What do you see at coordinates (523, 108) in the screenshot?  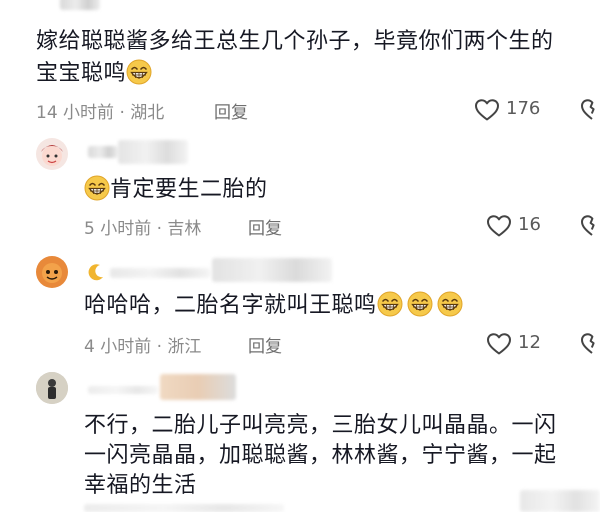 I see `comment-1-like-count: 176` at bounding box center [523, 108].